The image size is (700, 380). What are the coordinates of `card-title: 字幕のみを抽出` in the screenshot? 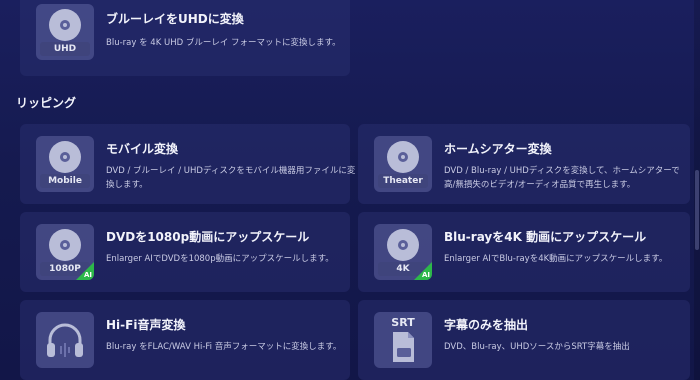 It's located at (486, 325).